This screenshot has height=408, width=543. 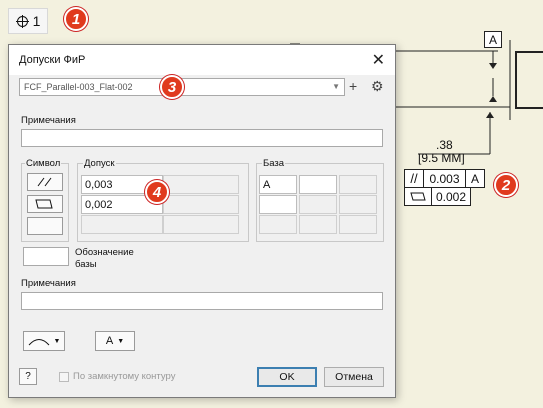 I want to click on datum-2-primary, so click(x=278, y=204).